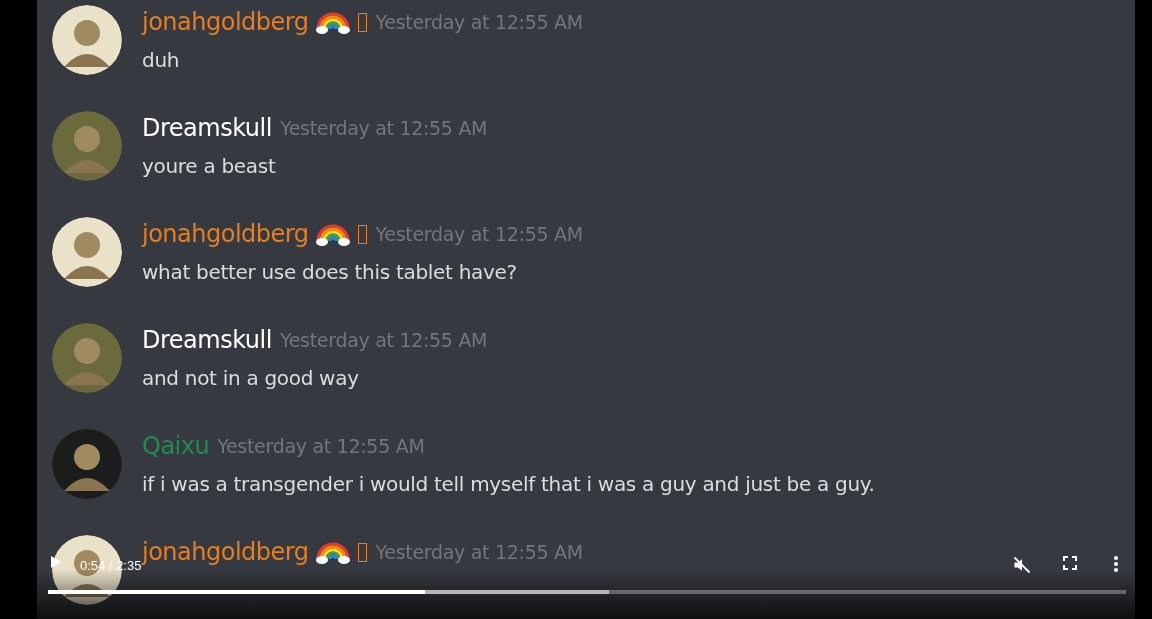 This screenshot has width=1152, height=619. I want to click on seek-bar, so click(587, 592).